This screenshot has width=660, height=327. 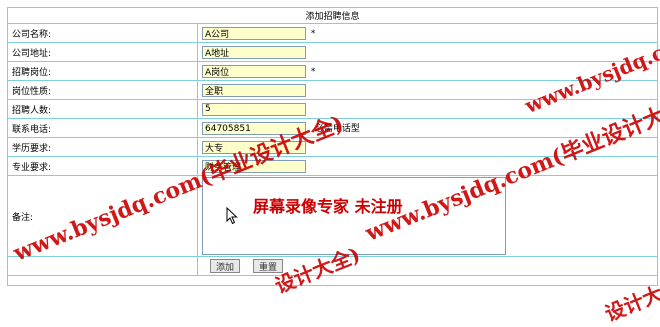 What do you see at coordinates (102, 109) in the screenshot?
I see `headcount-label: 招聘人数:` at bounding box center [102, 109].